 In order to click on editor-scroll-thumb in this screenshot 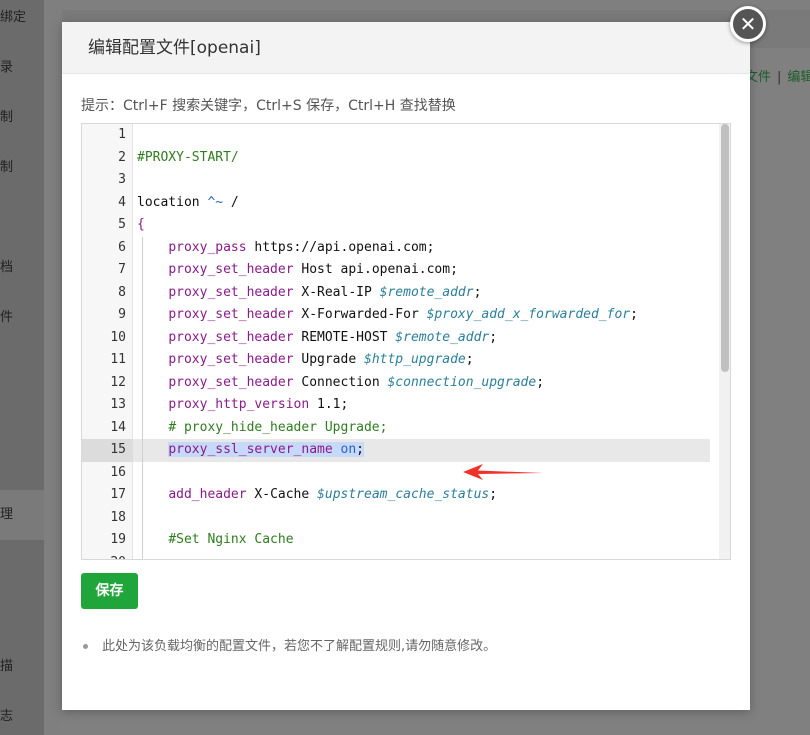, I will do `click(725, 248)`.